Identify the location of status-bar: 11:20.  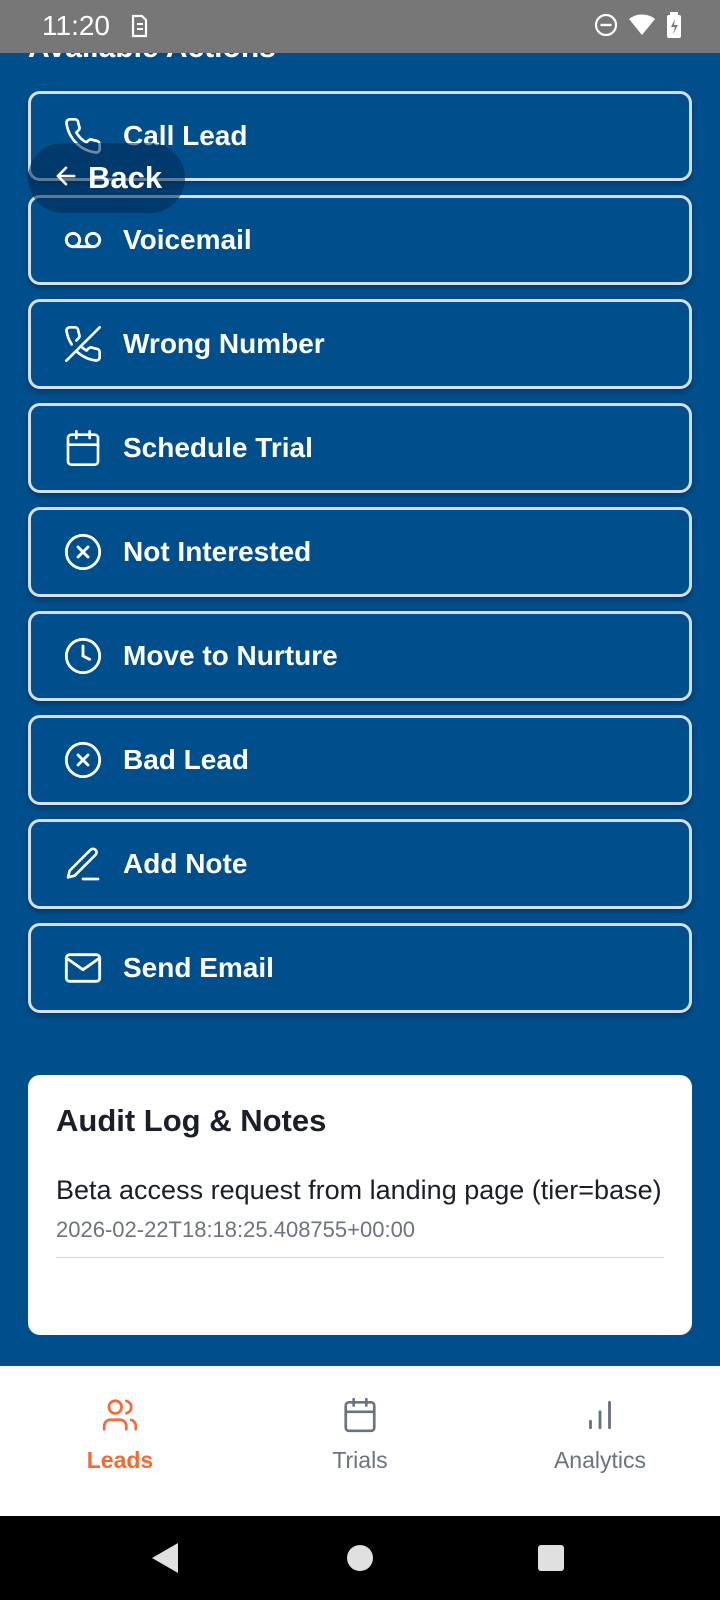
(360, 26).